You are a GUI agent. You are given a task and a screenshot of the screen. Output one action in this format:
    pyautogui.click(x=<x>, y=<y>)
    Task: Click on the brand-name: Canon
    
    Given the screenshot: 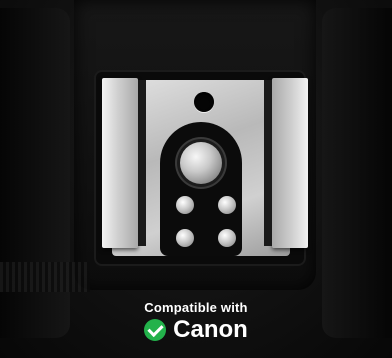 What is the action you would take?
    pyautogui.click(x=210, y=329)
    